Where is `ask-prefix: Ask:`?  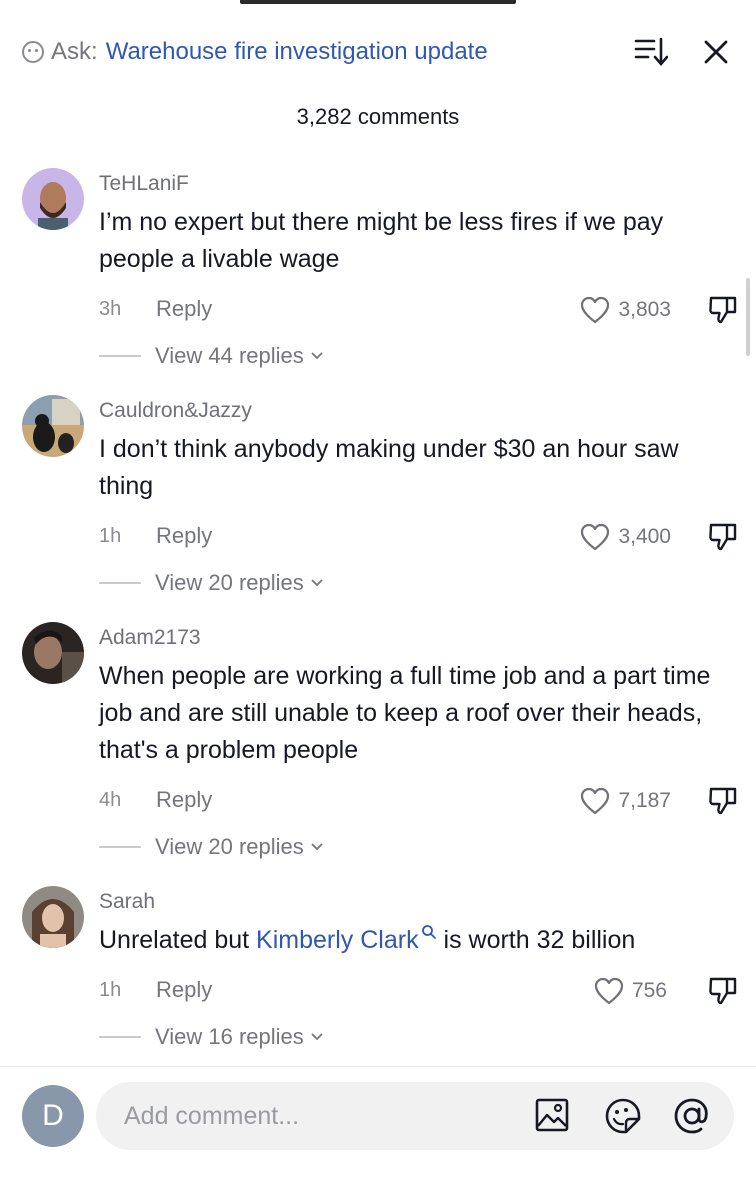 ask-prefix: Ask: is located at coordinates (74, 51).